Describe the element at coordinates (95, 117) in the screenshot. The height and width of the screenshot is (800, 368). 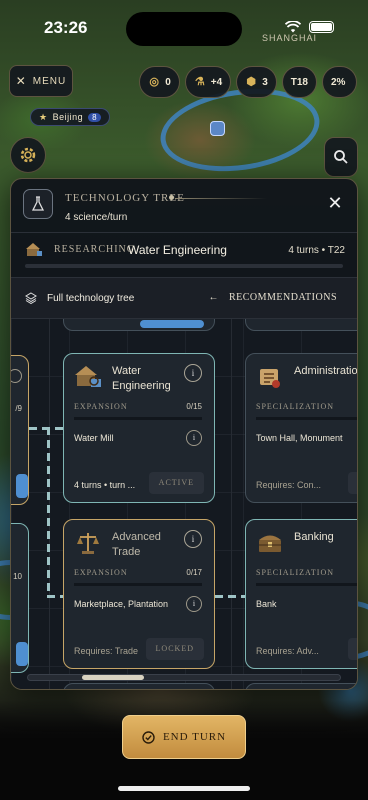
I see `city-population: 8` at that location.